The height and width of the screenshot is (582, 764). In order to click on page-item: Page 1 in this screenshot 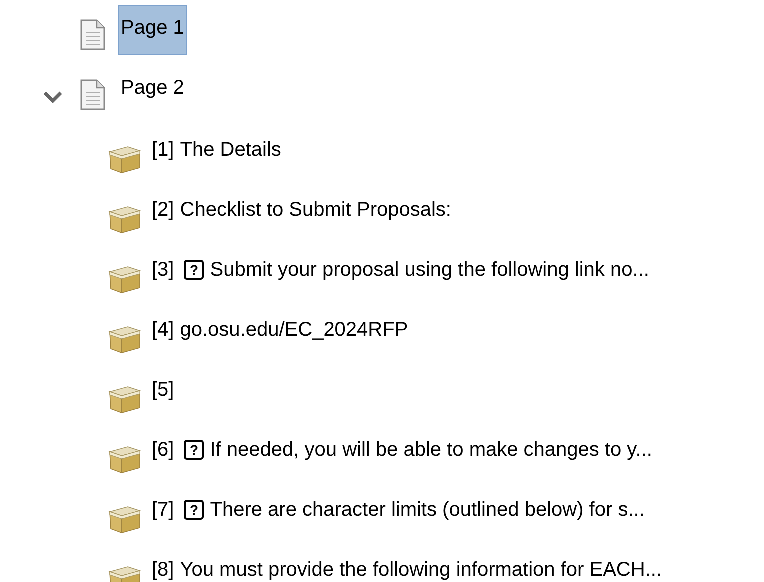, I will do `click(153, 30)`.